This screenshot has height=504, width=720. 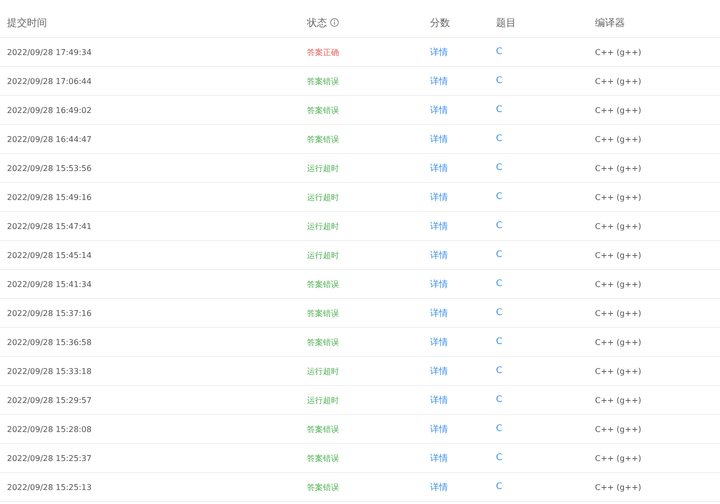 What do you see at coordinates (49, 110) in the screenshot?
I see `submit-time: 2022/09/28 16:49:02` at bounding box center [49, 110].